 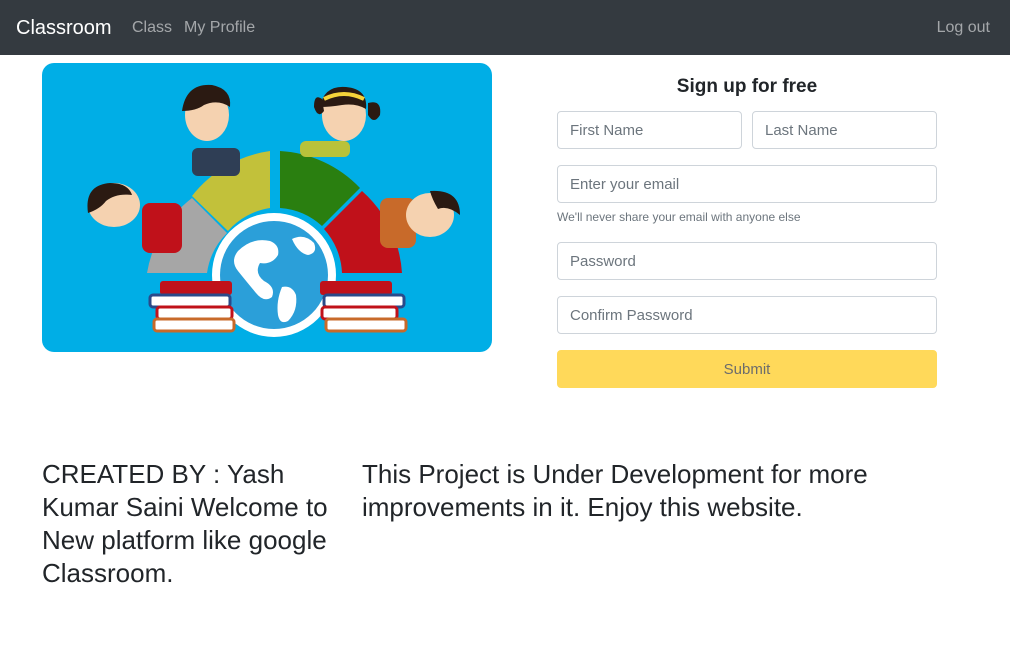 I want to click on last-name-field, so click(x=844, y=130).